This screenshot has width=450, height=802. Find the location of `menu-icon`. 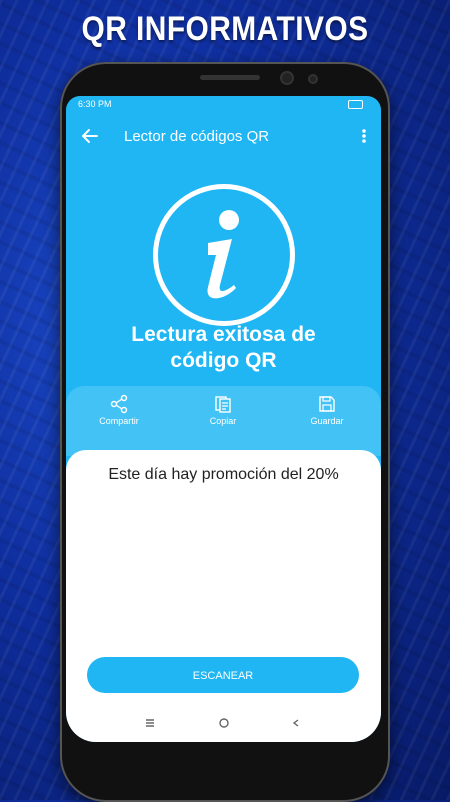

menu-icon is located at coordinates (150, 723).